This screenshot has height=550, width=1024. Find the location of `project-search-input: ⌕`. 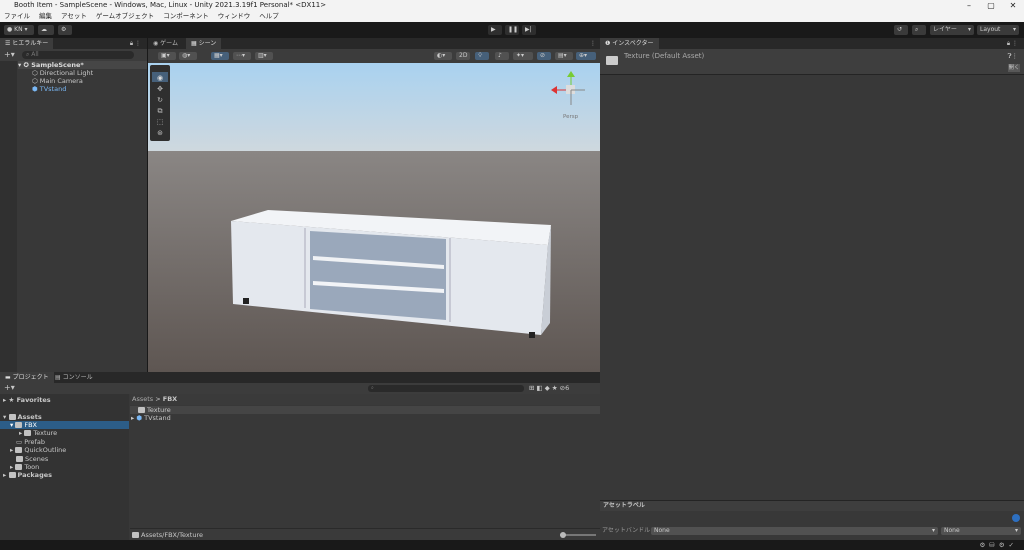

project-search-input: ⌕ is located at coordinates (446, 388).